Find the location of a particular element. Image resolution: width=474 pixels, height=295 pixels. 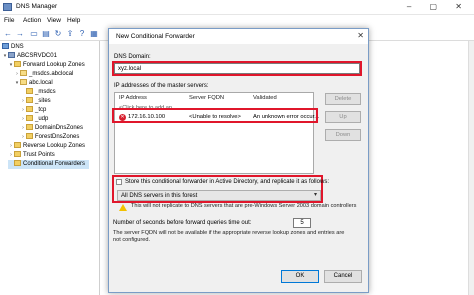

tree-item-forward-lookup-zones: ▾ Forward Lookup Zones is located at coordinates (46, 65).